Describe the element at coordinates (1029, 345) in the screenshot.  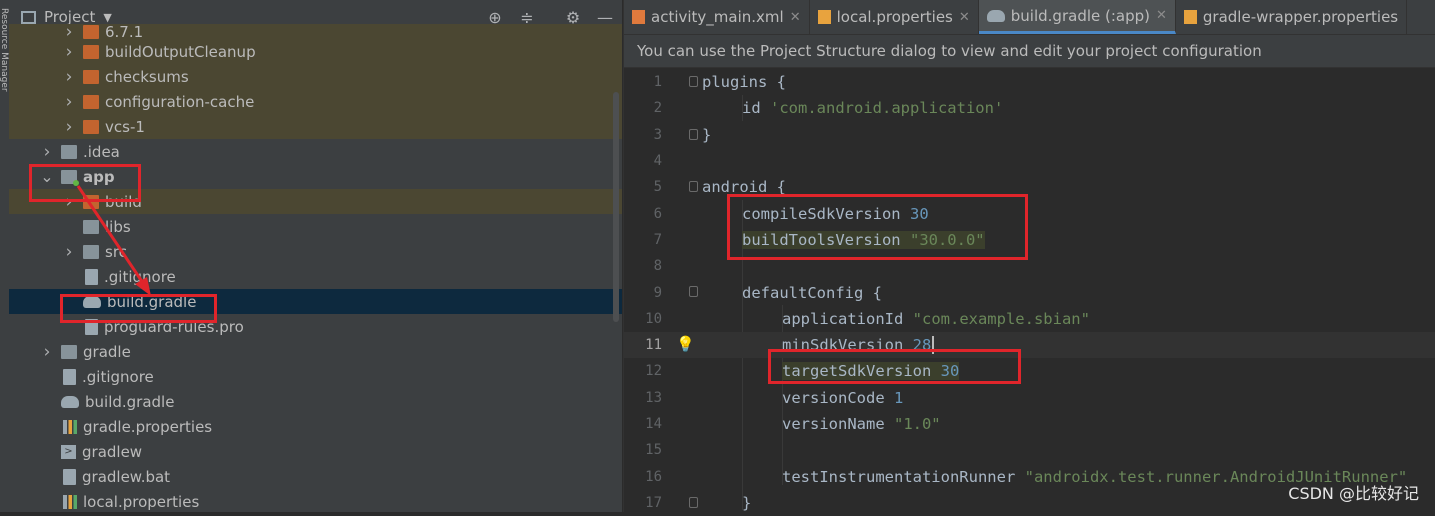
I see `code-line: 11 💡 minSdkVersion 28` at that location.